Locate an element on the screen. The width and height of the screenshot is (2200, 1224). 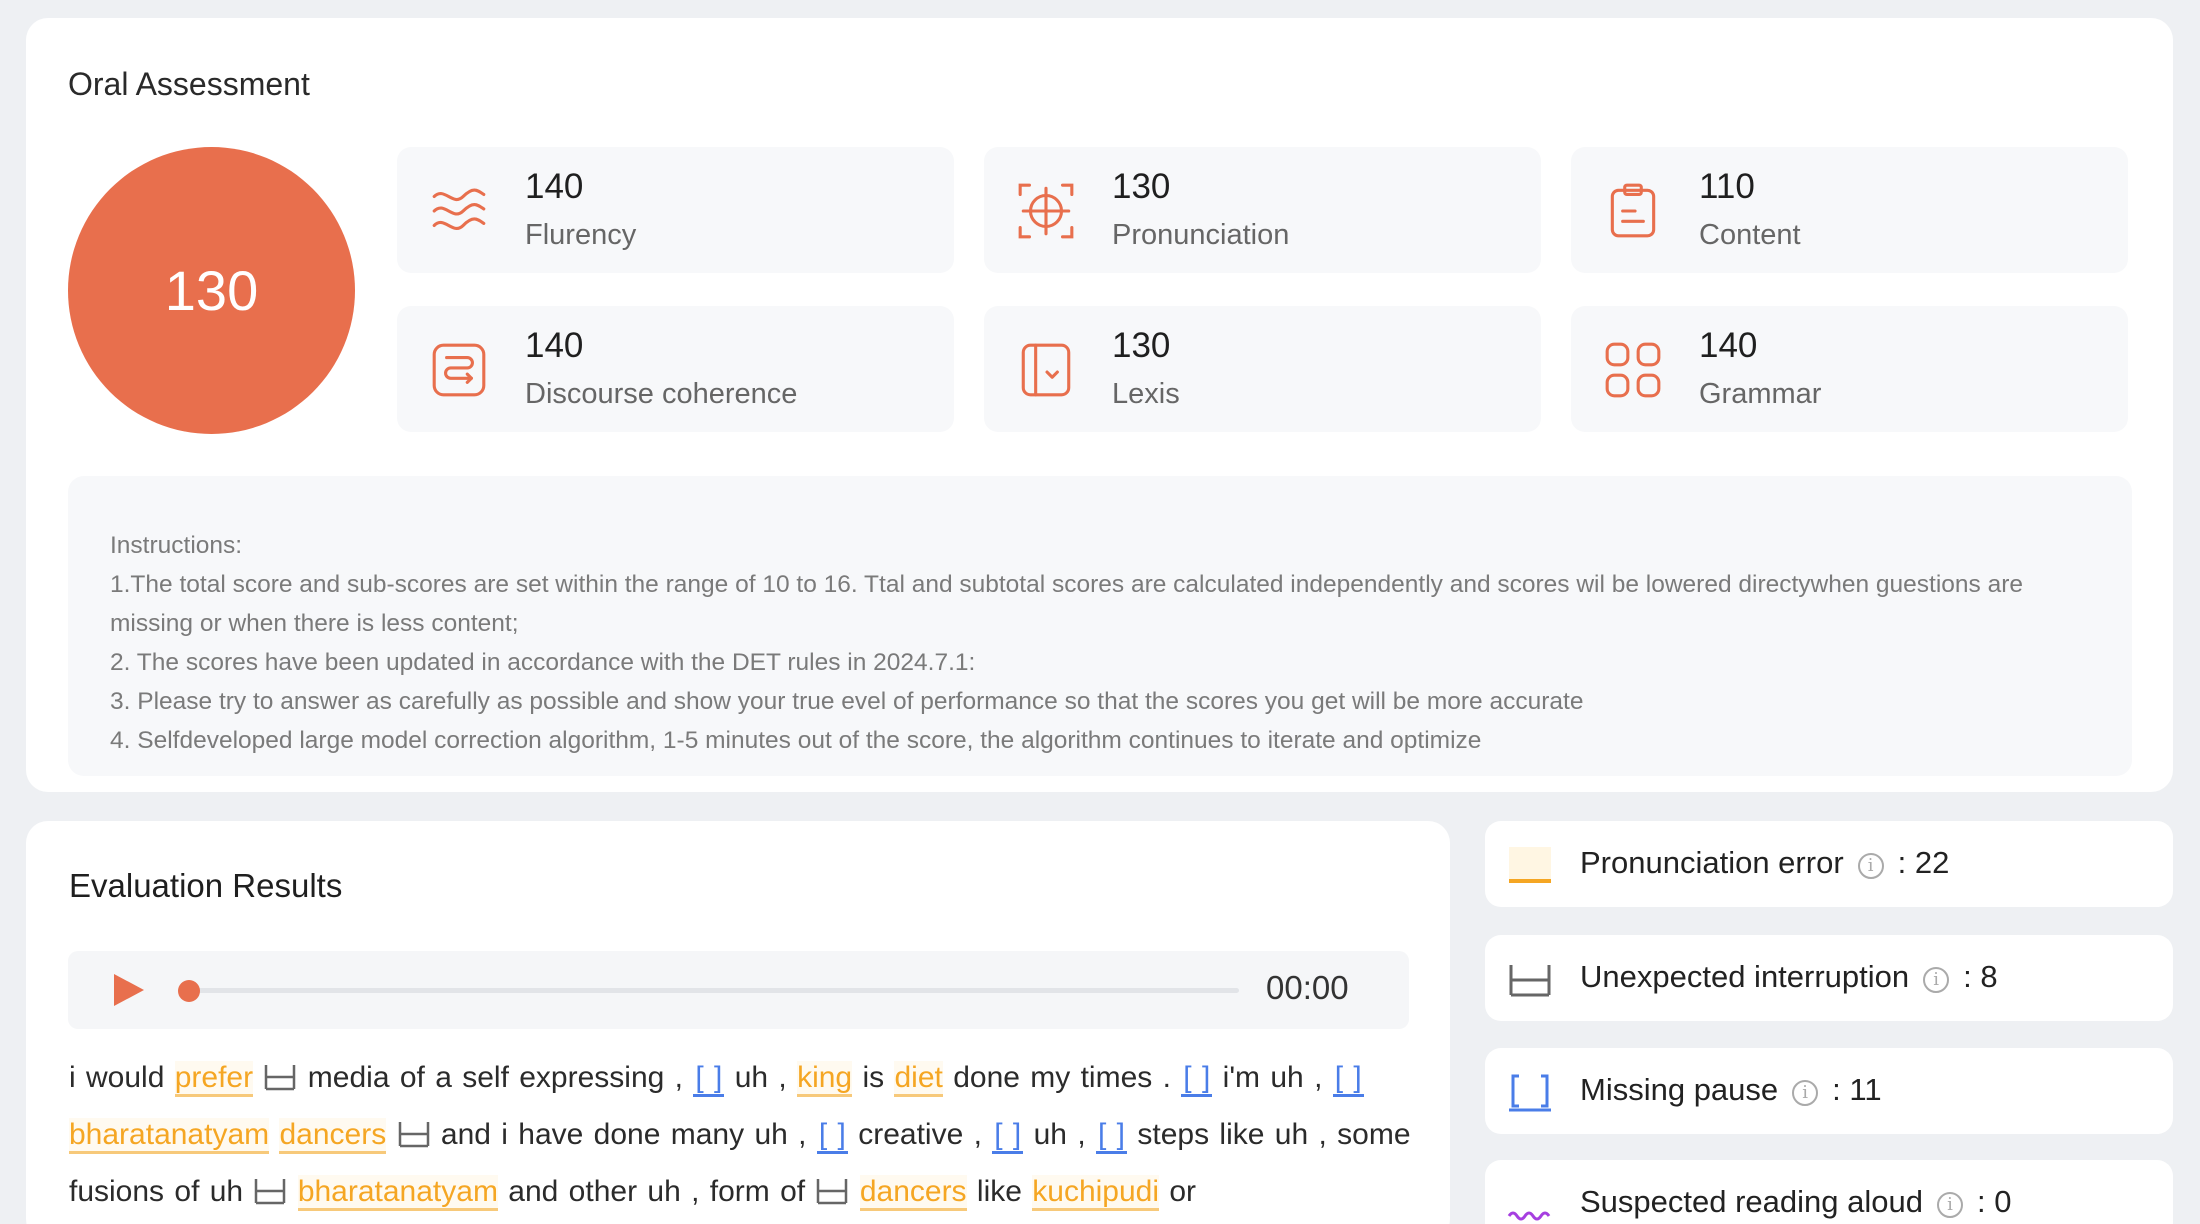
page-title: Oral Assessment is located at coordinates (189, 84).